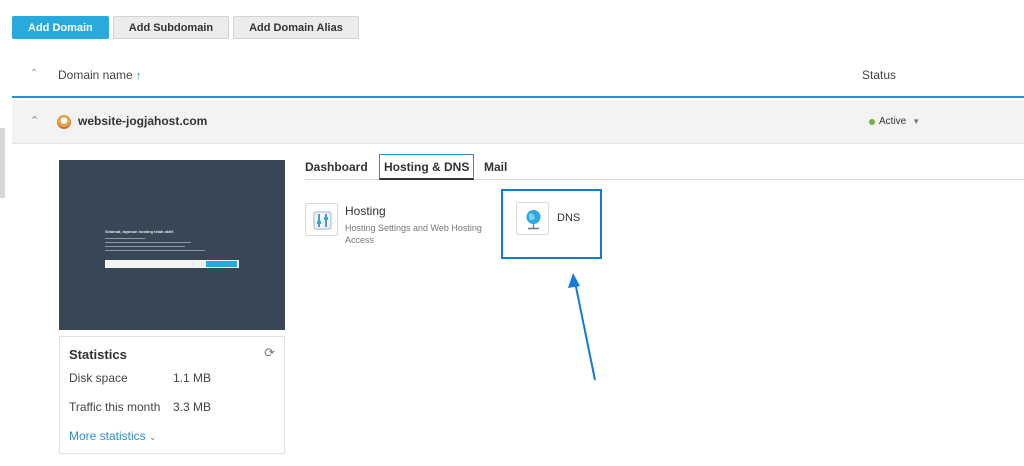 The width and height of the screenshot is (1024, 466). What do you see at coordinates (172, 245) in the screenshot?
I see `site-preview-thumbnail: Selamat, layanan hosting telah aktif.` at bounding box center [172, 245].